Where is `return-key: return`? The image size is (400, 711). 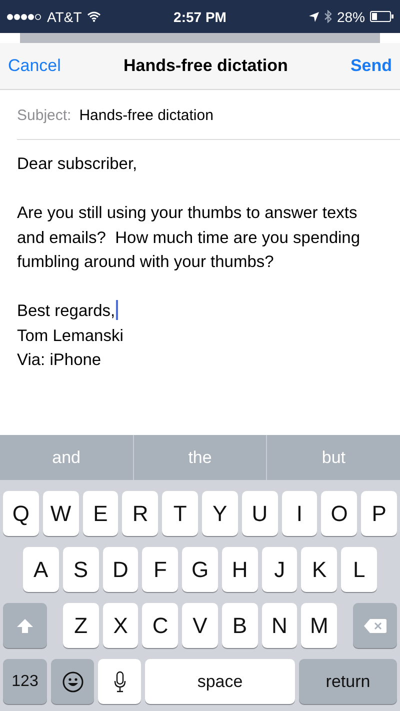 return-key: return is located at coordinates (348, 681).